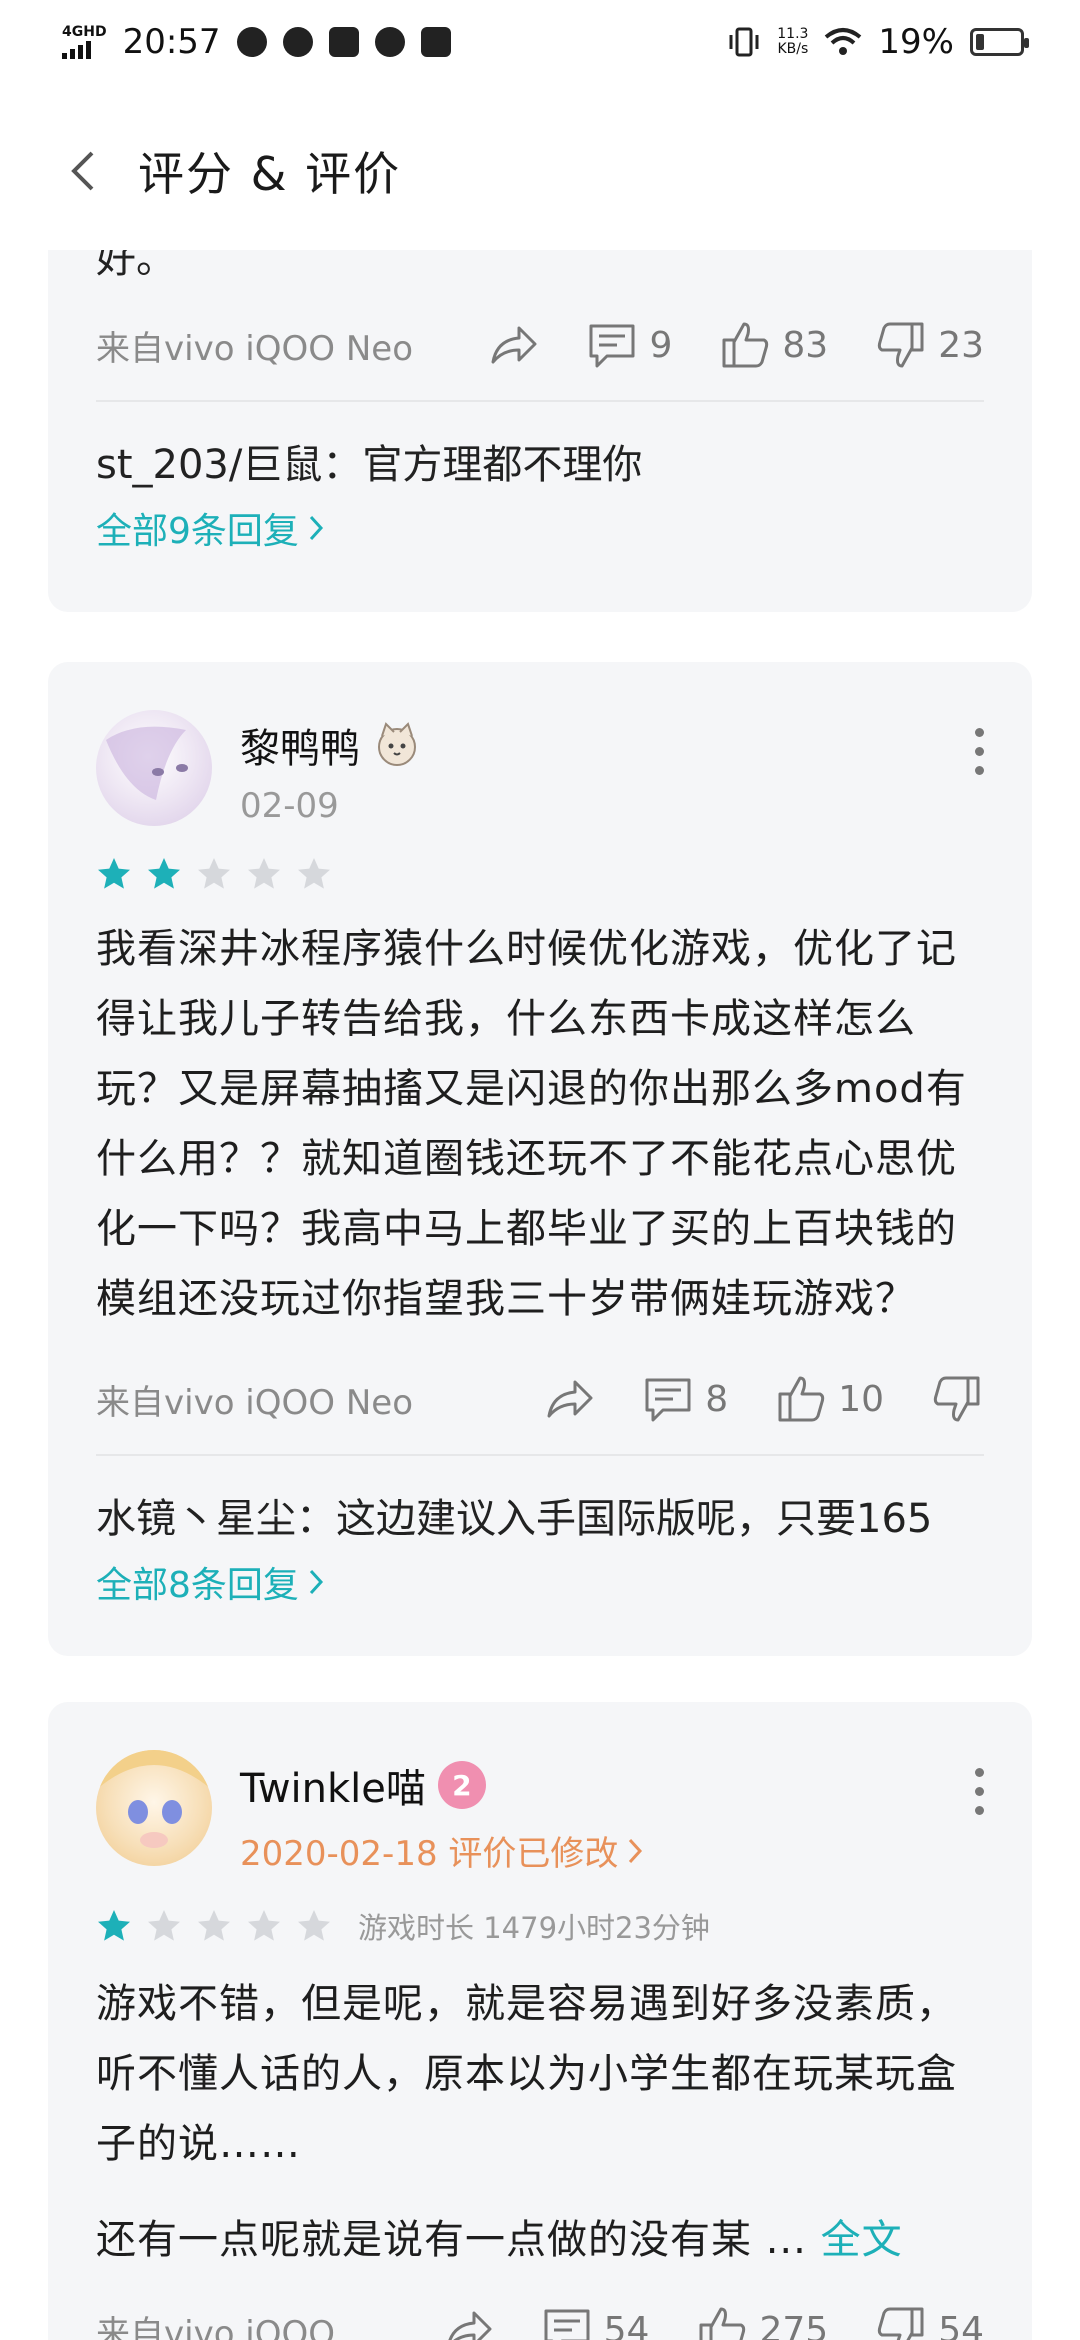 This screenshot has height=2340, width=1080. What do you see at coordinates (929, 2321) in the screenshot?
I see `dislike-button: 54` at bounding box center [929, 2321].